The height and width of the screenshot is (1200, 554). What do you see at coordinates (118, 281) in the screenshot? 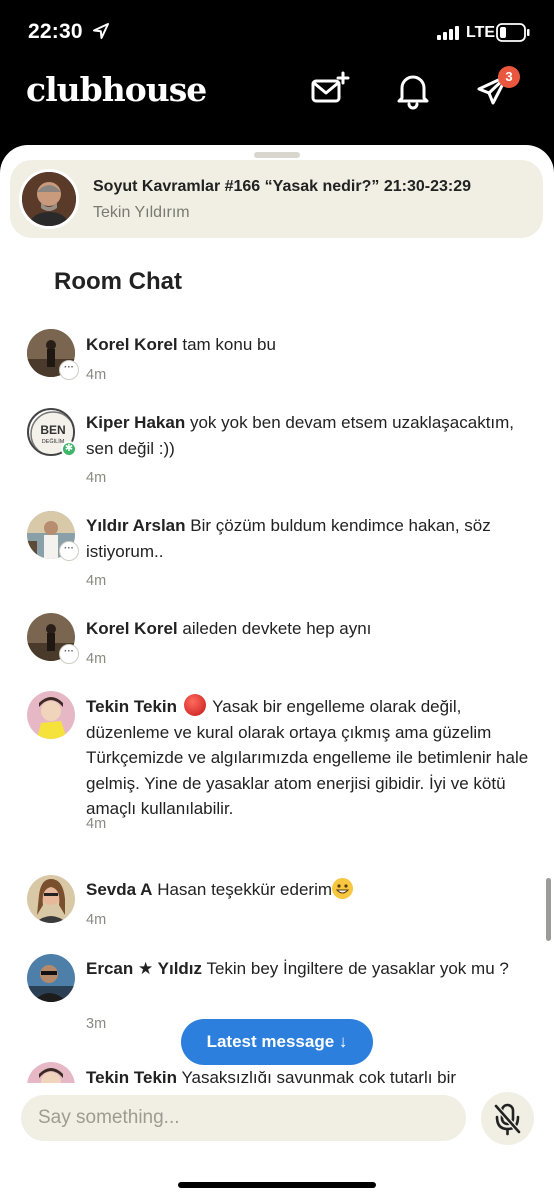
I see `chat-heading: Room Chat` at bounding box center [118, 281].